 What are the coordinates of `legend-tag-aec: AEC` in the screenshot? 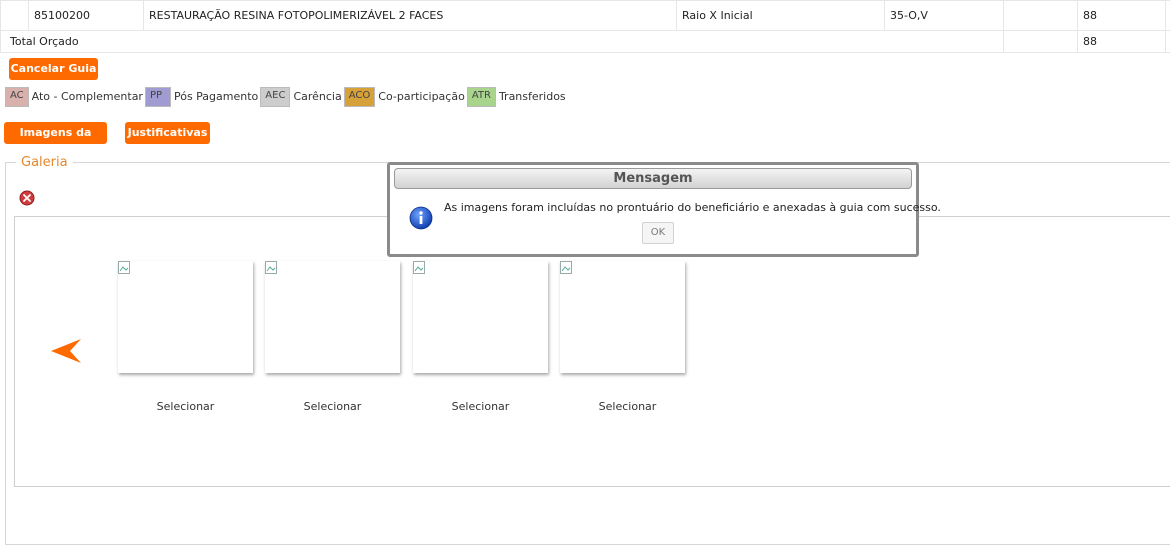 It's located at (275, 97).